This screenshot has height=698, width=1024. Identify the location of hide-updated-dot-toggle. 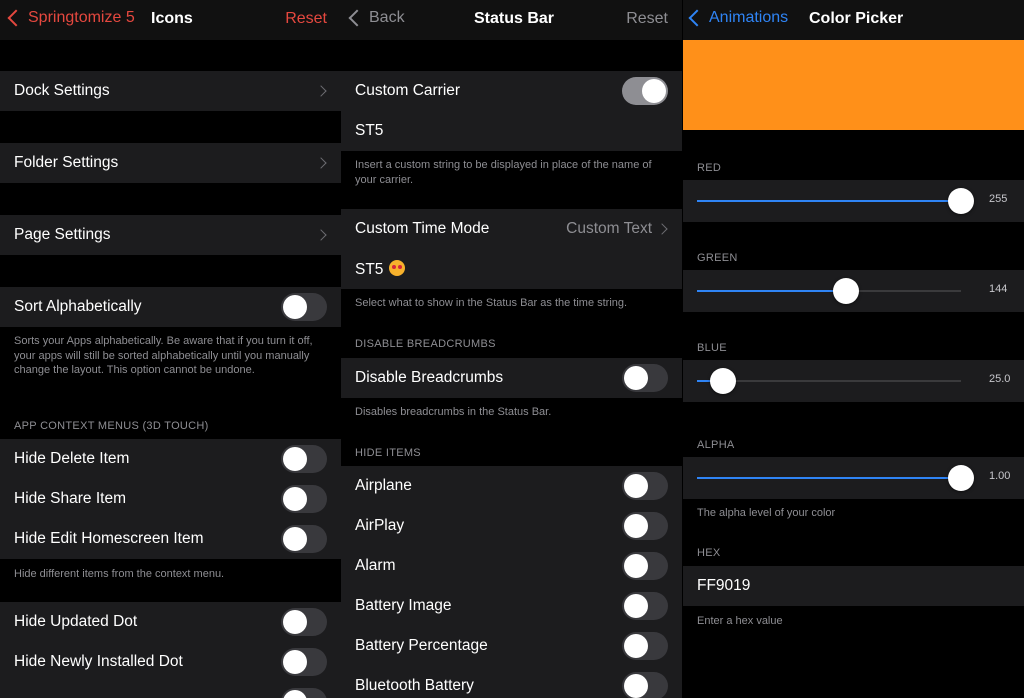
(304, 622).